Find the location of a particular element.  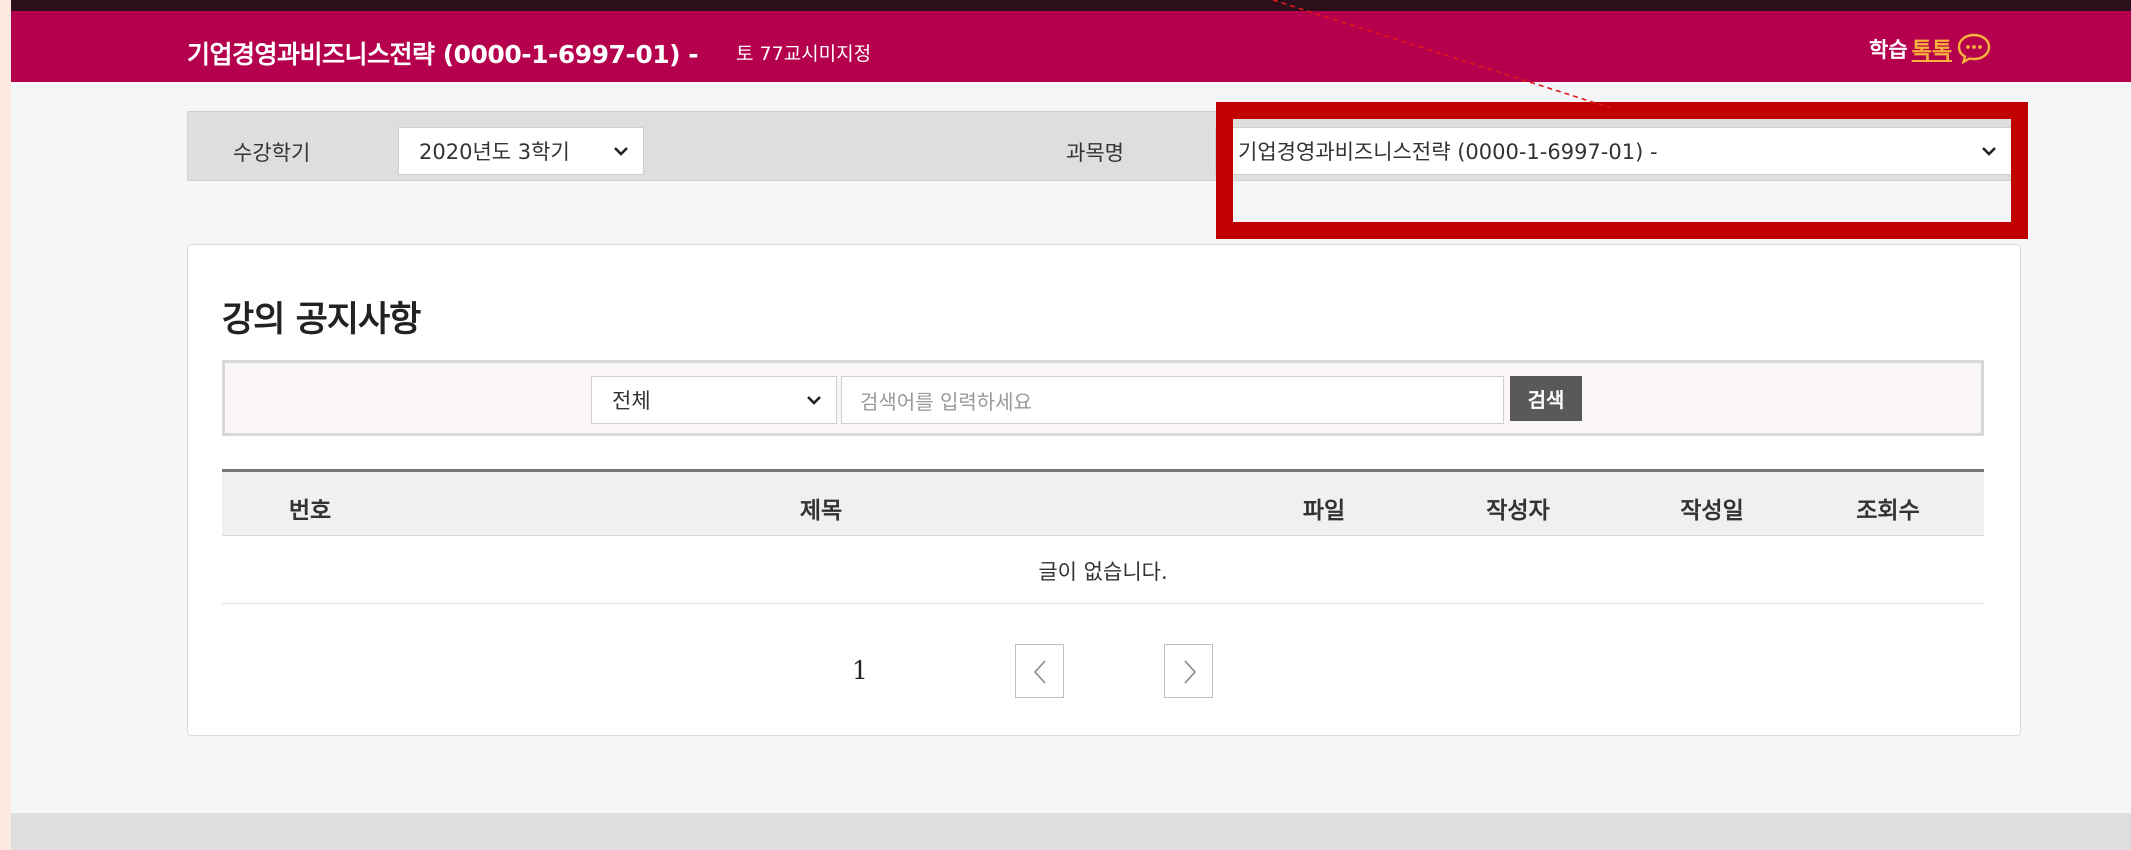

next-page-button is located at coordinates (1188, 671).